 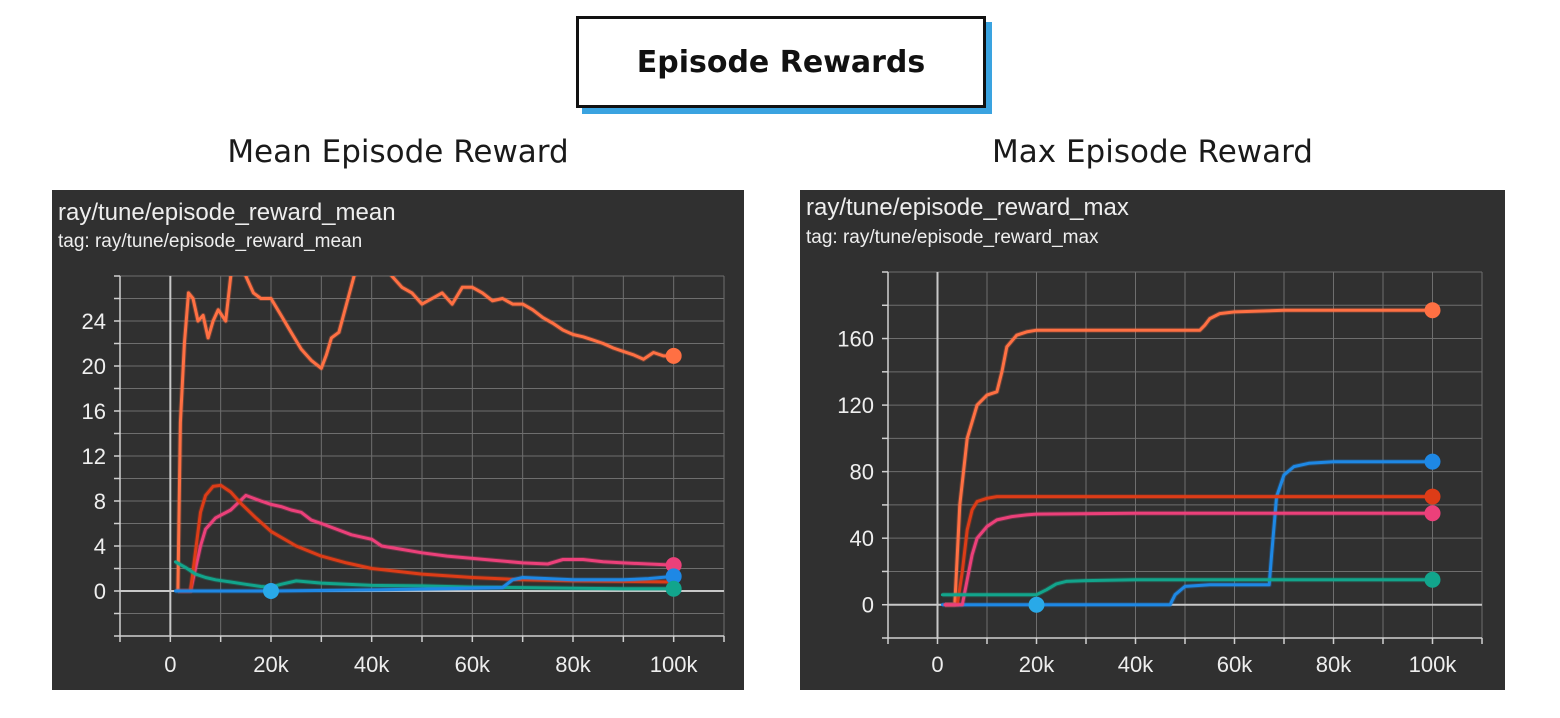 I want to click on y-tick-label: 12, so click(x=94, y=456).